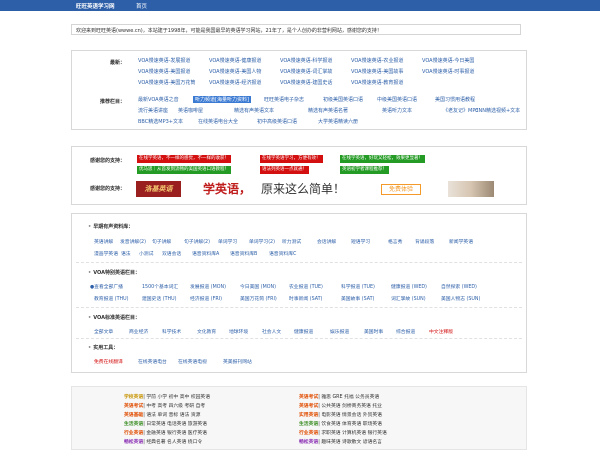 Image resolution: width=600 pixels, height=450 pixels. What do you see at coordinates (352, 433) in the screenshot?
I see `footer-links: | 求职英语 计算机英语 银行英语` at bounding box center [352, 433].